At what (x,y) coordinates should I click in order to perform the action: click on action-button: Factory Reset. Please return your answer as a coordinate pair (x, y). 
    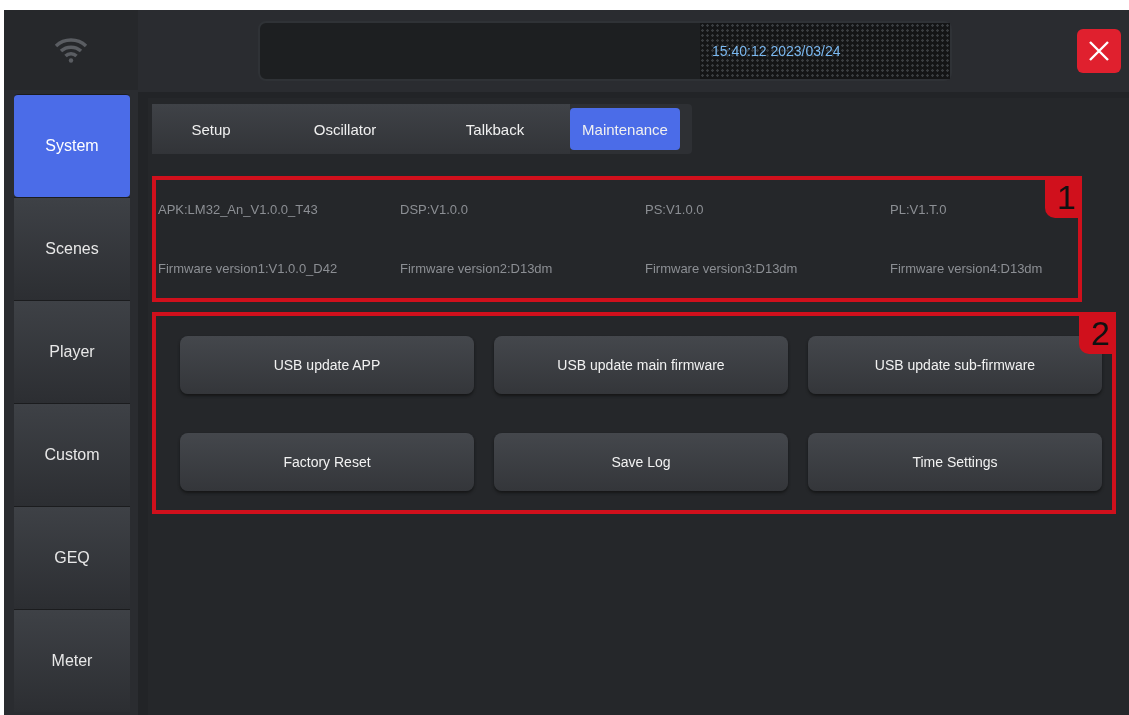
    Looking at the image, I should click on (327, 461).